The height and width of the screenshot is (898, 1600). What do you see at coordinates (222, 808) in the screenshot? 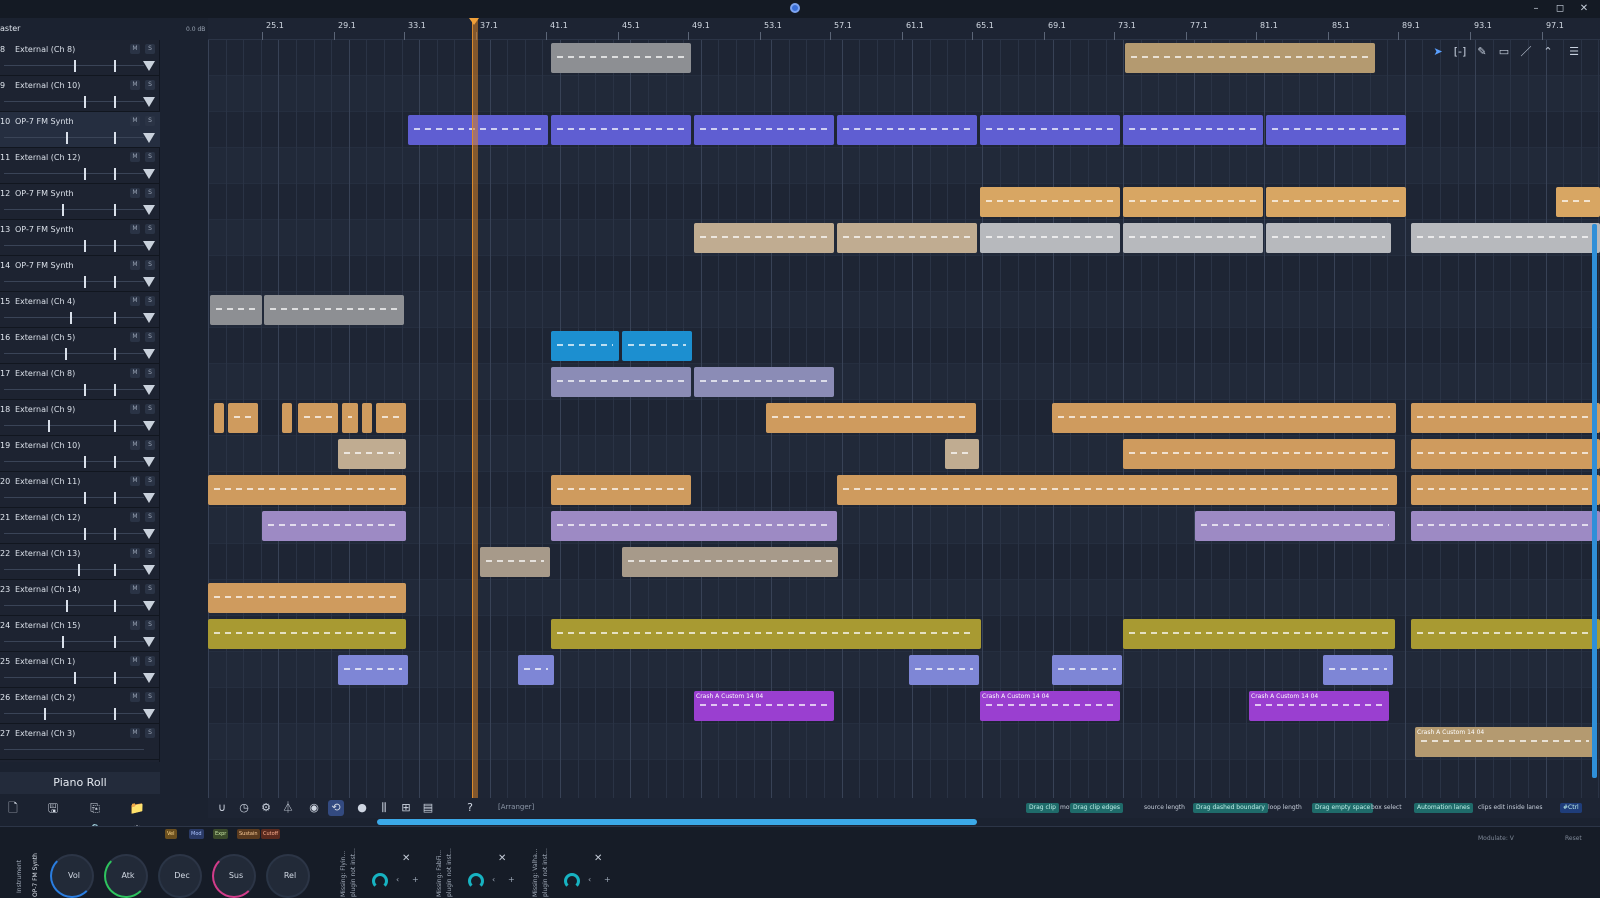
I see `magnet-snap-icon: ∪` at bounding box center [222, 808].